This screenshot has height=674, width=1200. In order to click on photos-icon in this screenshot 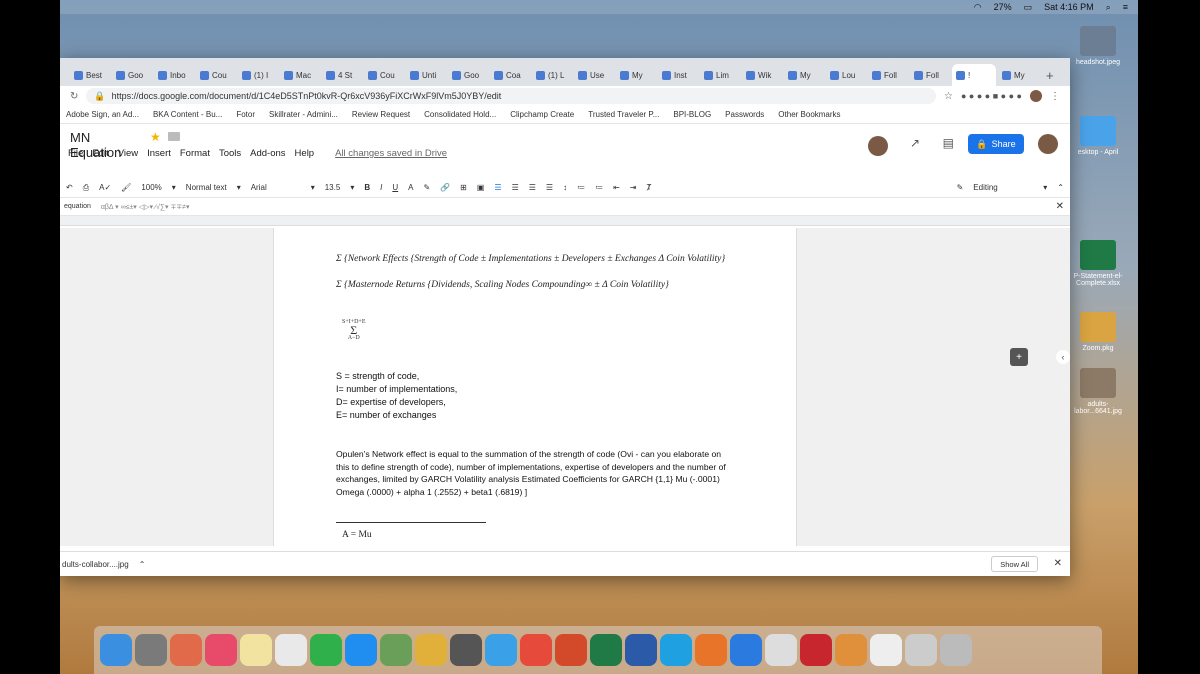, I will do `click(431, 650)`.